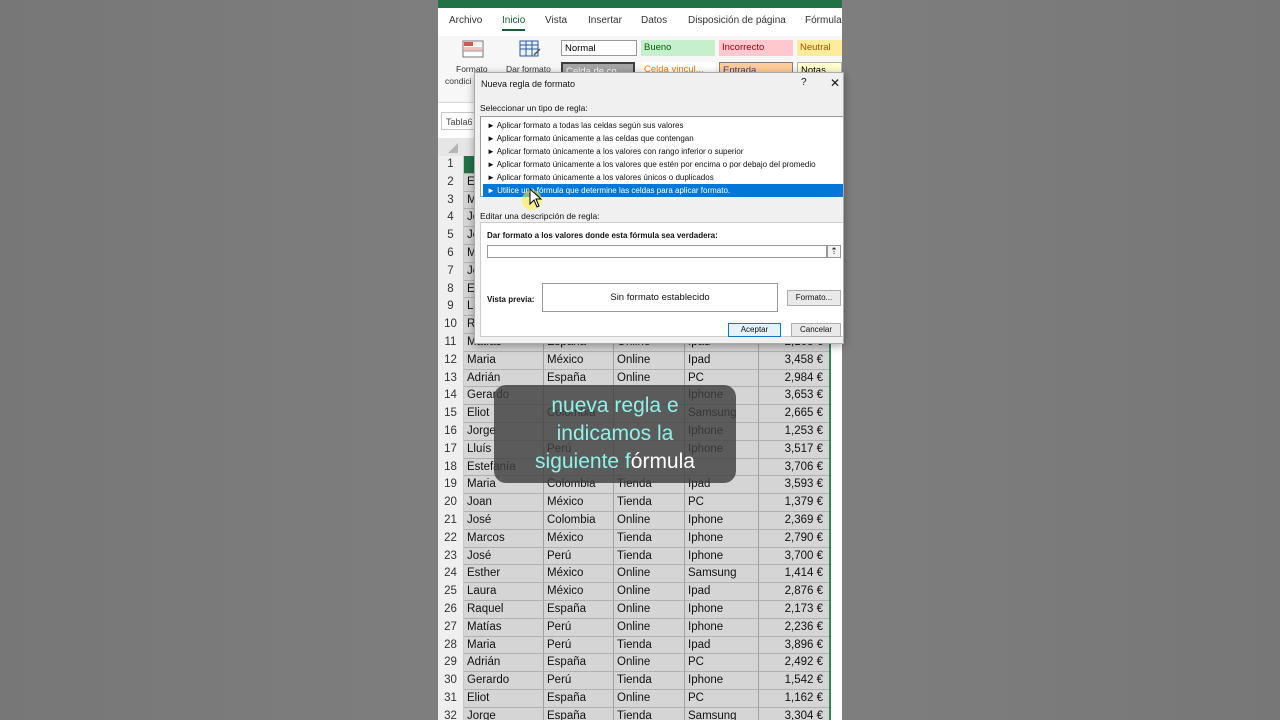 The image size is (1280, 720). What do you see at coordinates (451, 645) in the screenshot?
I see `row-number: 28` at bounding box center [451, 645].